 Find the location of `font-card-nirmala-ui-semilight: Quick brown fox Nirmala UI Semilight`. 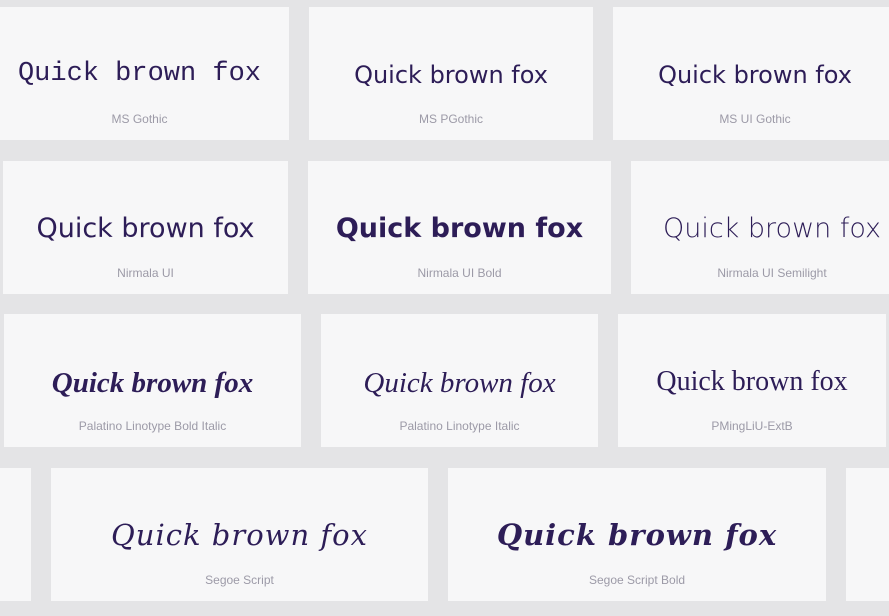

font-card-nirmala-ui-semilight: Quick brown fox Nirmala UI Semilight is located at coordinates (760, 227).